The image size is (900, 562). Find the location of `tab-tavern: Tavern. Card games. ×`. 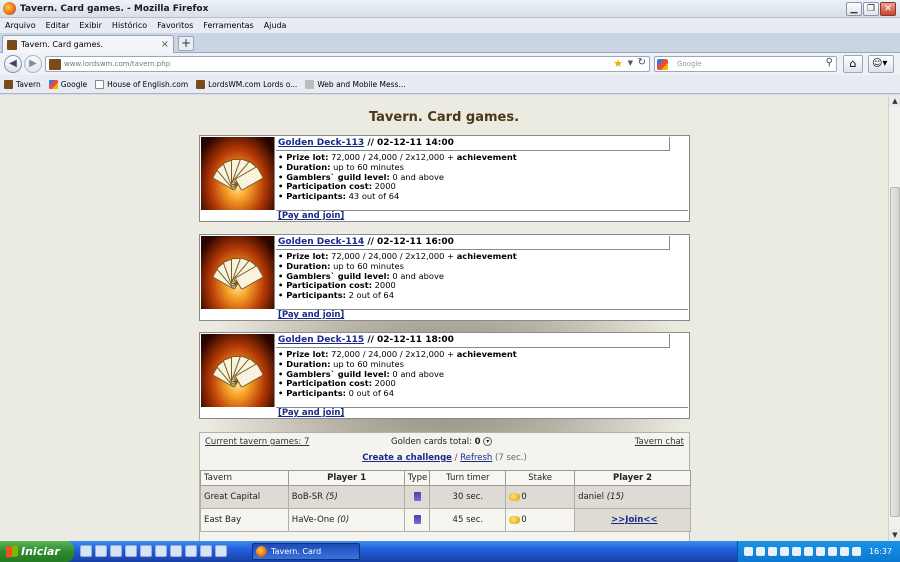

tab-tavern: Tavern. Card games. × is located at coordinates (88, 44).